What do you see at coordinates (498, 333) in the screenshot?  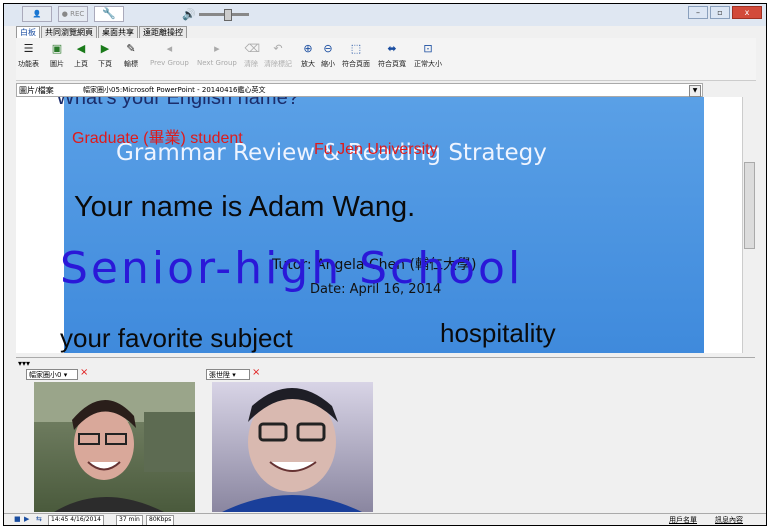 I see `annotation-hospitality: hospitality` at bounding box center [498, 333].